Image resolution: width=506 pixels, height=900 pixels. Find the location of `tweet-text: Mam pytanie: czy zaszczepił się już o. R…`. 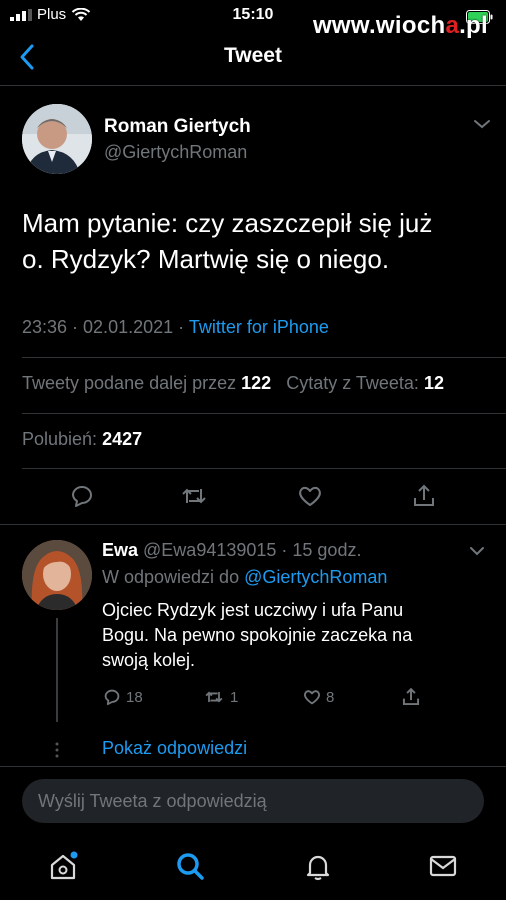

tweet-text: Mam pytanie: czy zaszczepił się już o. R… is located at coordinates (257, 241).